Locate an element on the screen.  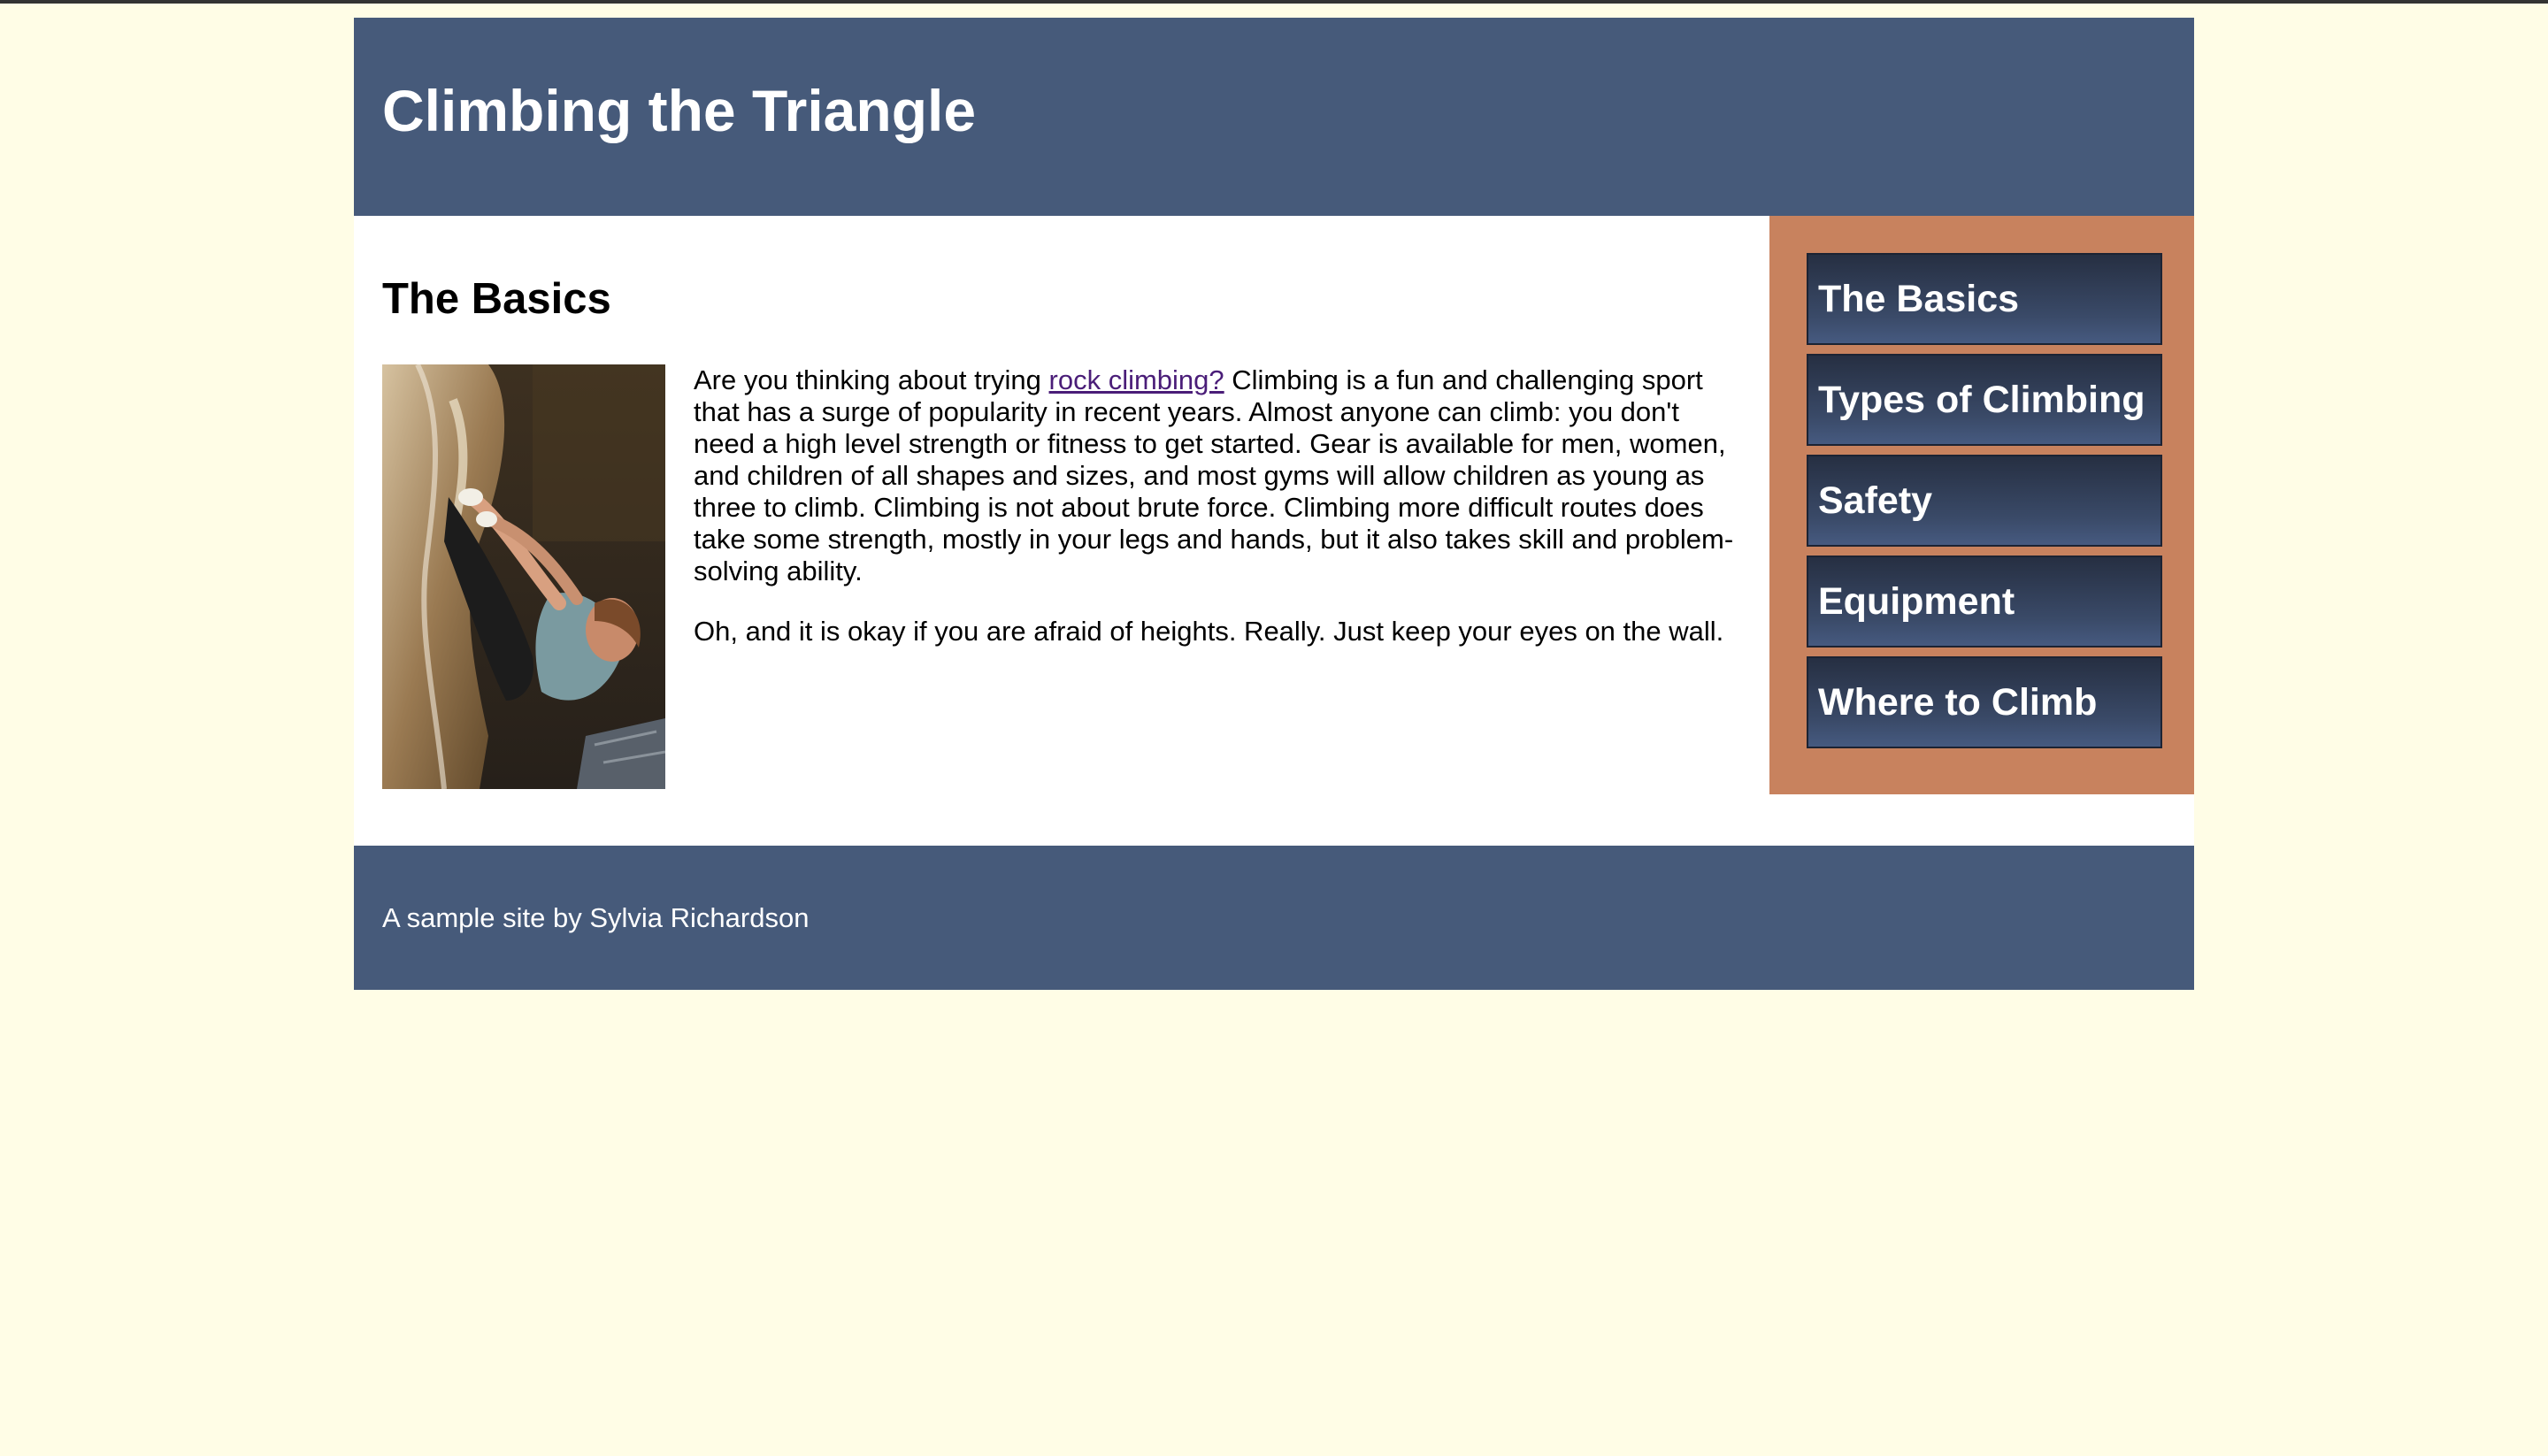
footer-credit: A sample site by Sylvia Richardson is located at coordinates (596, 918).